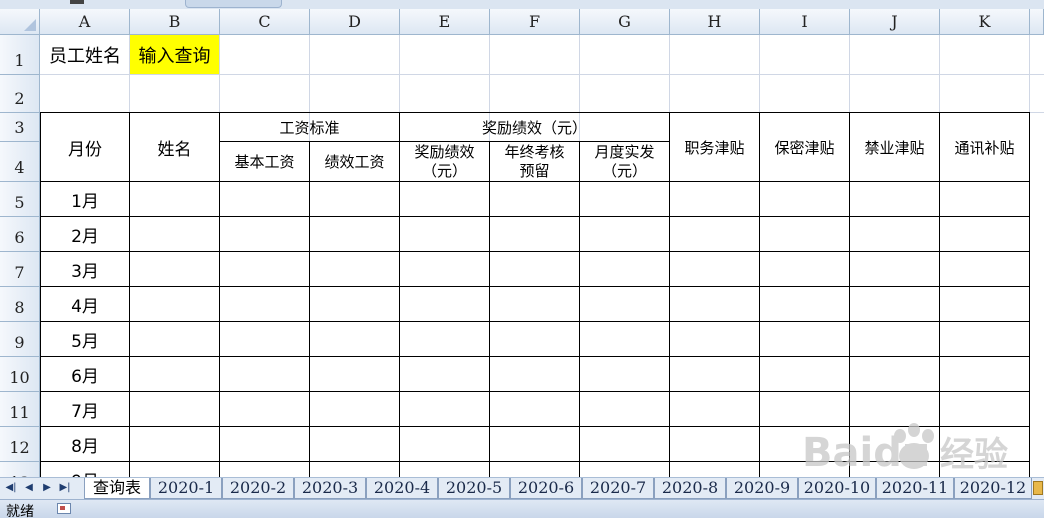 This screenshot has height=521, width=1044. I want to click on cell-h3: 职务津贴, so click(714, 147).